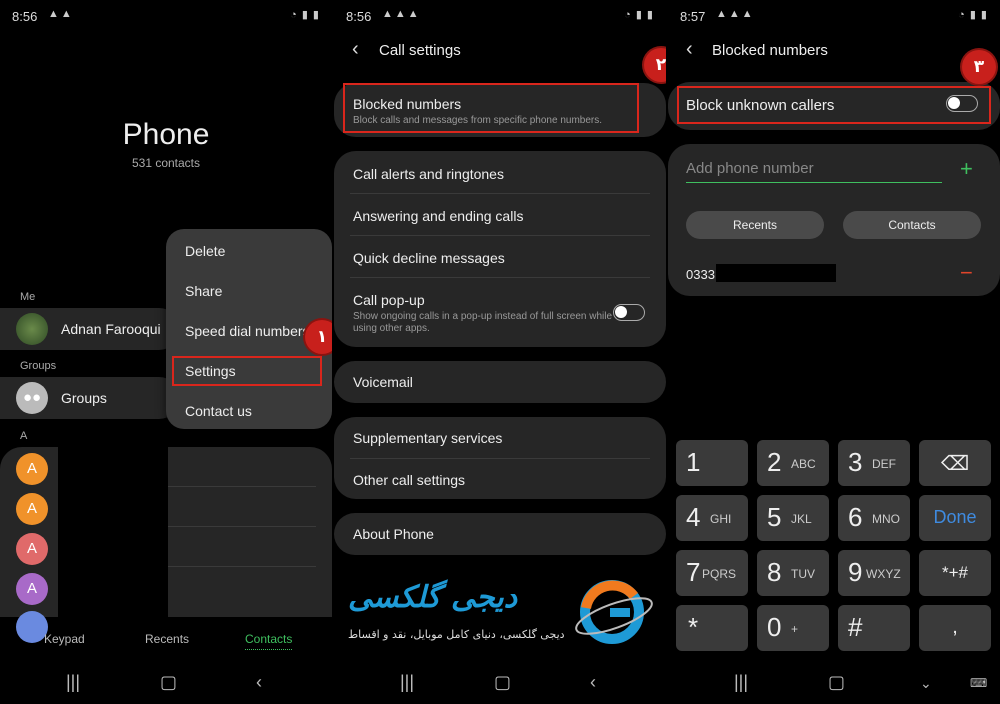  What do you see at coordinates (874, 463) in the screenshot?
I see `key-3: 3 DEF` at bounding box center [874, 463].